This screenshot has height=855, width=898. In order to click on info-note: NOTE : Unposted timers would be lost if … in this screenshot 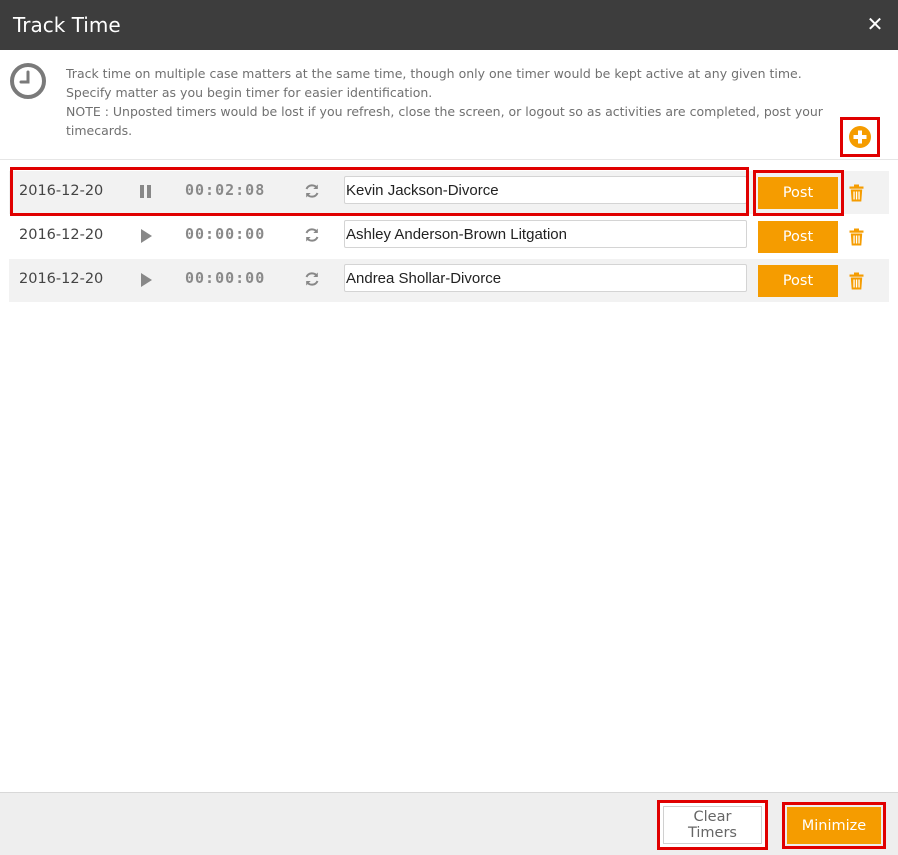, I will do `click(444, 121)`.